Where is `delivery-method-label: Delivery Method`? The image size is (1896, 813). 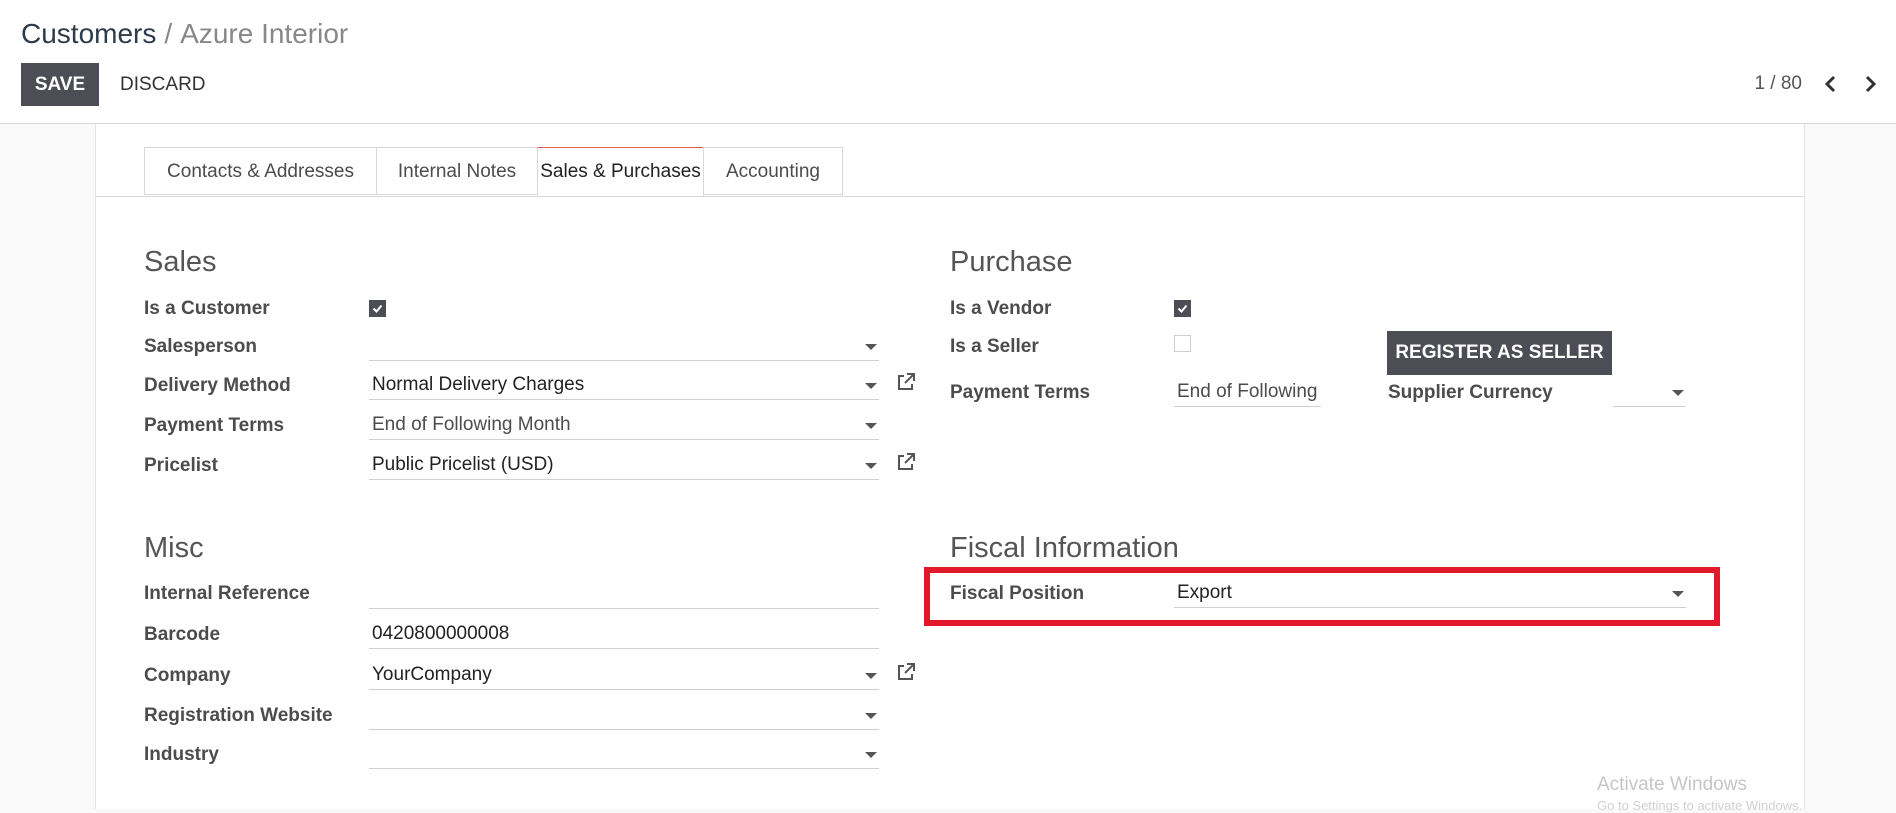
delivery-method-label: Delivery Method is located at coordinates (217, 385).